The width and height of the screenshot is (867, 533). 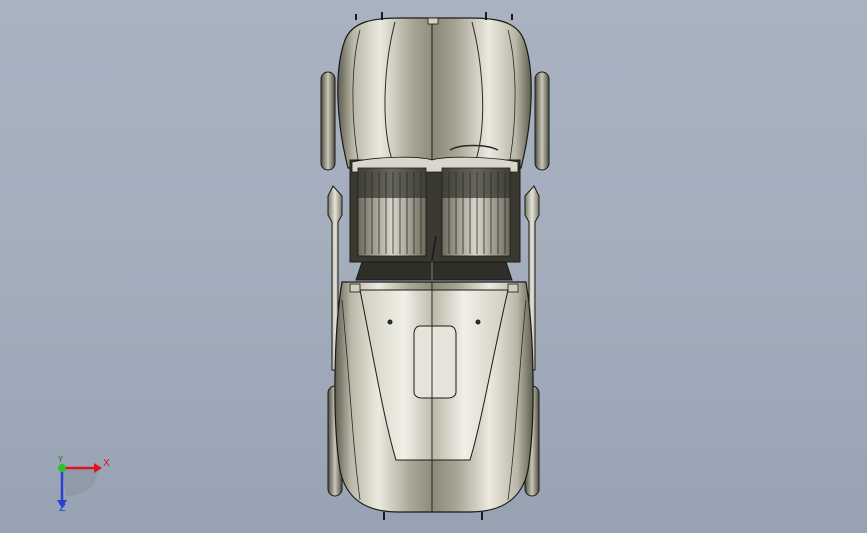 What do you see at coordinates (62, 508) in the screenshot?
I see `z-axis-label: Z` at bounding box center [62, 508].